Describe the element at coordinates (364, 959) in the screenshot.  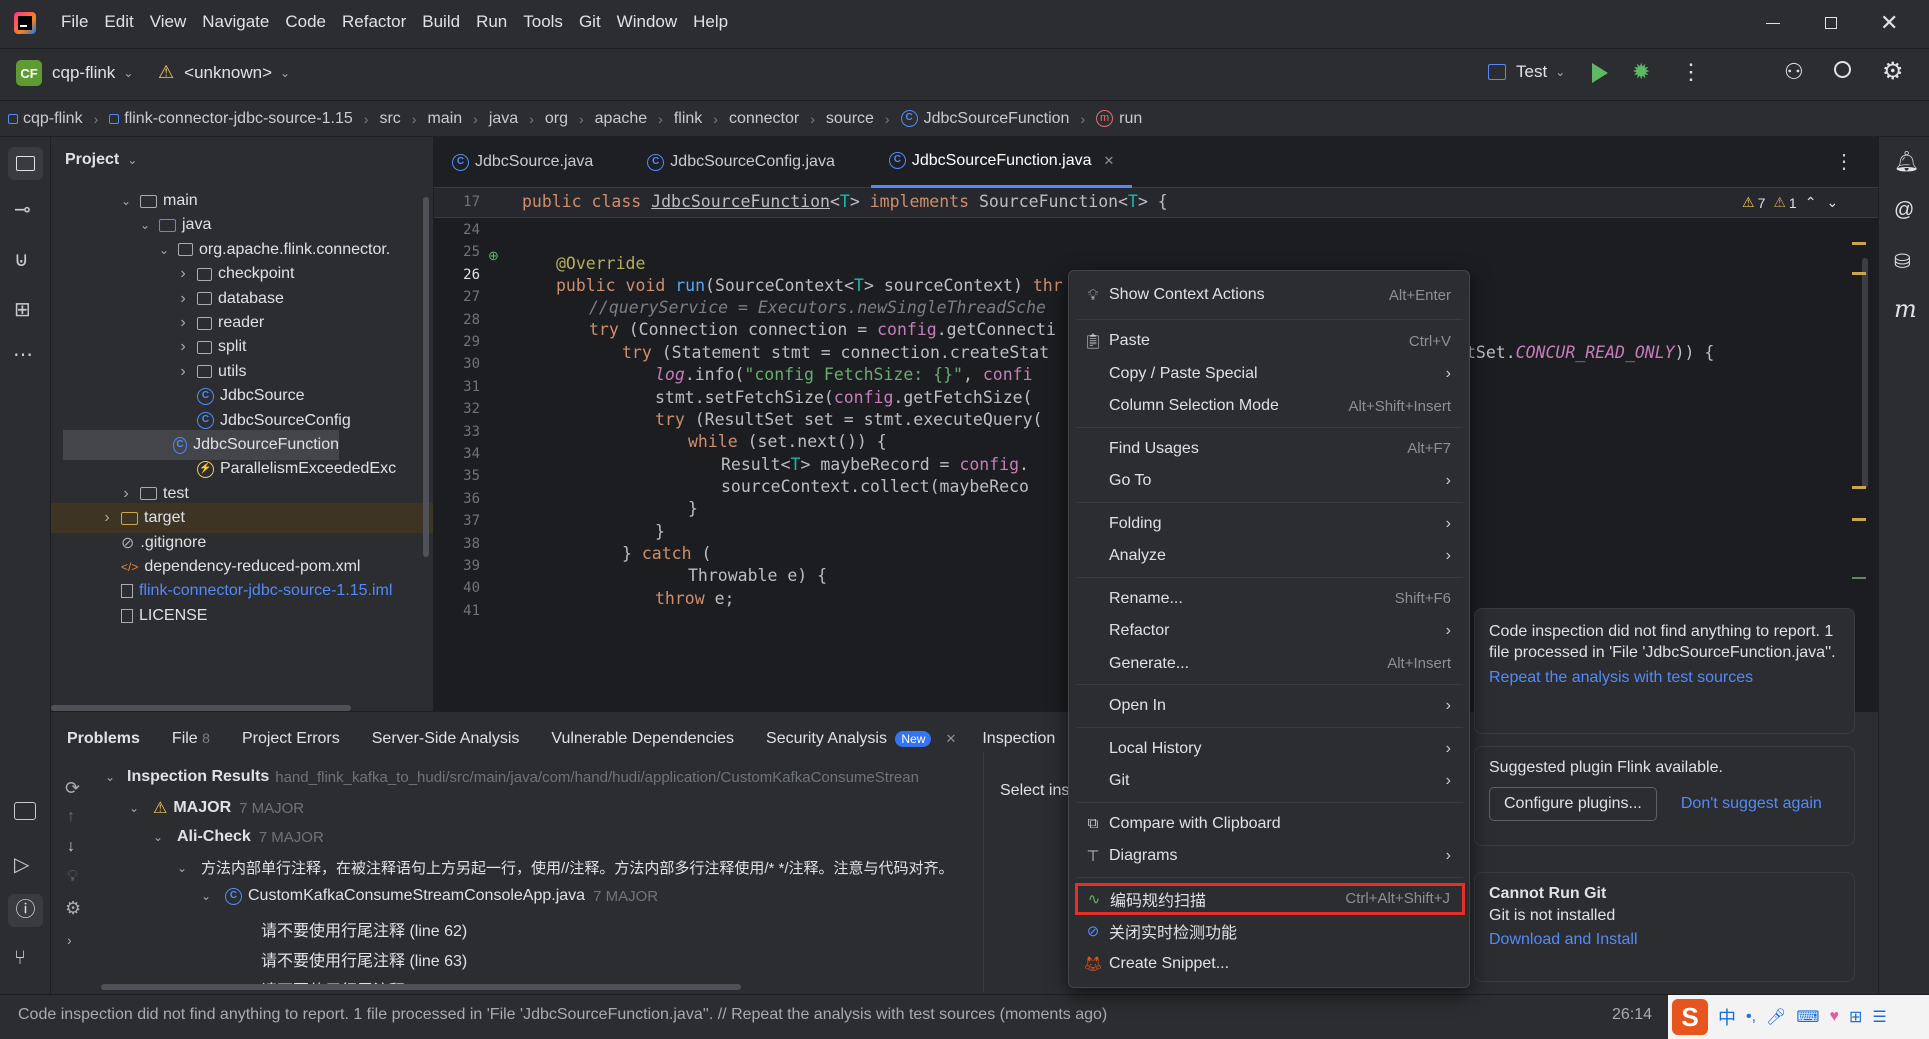
I see `problem-item: 请不要使用行尾注释 (line 63)` at that location.